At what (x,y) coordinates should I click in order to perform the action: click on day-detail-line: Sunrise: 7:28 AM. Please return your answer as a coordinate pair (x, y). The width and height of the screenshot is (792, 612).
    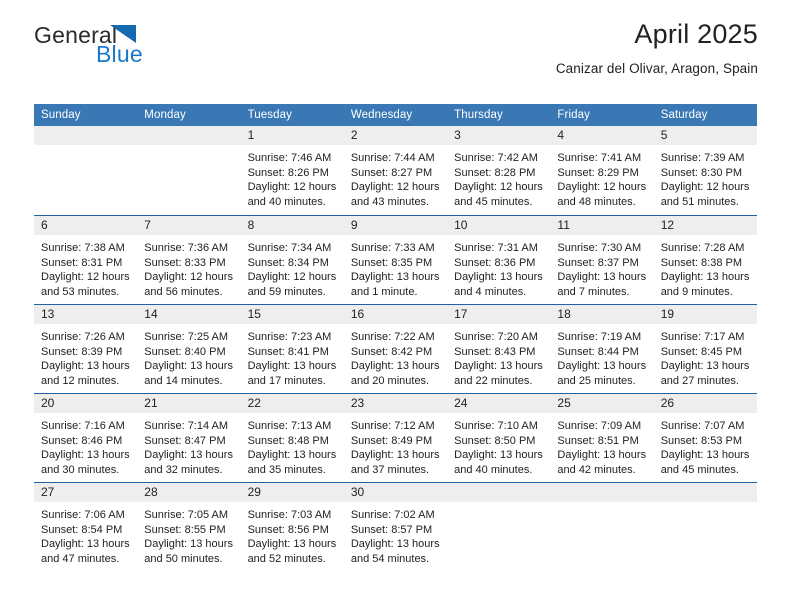
    Looking at the image, I should click on (702, 248).